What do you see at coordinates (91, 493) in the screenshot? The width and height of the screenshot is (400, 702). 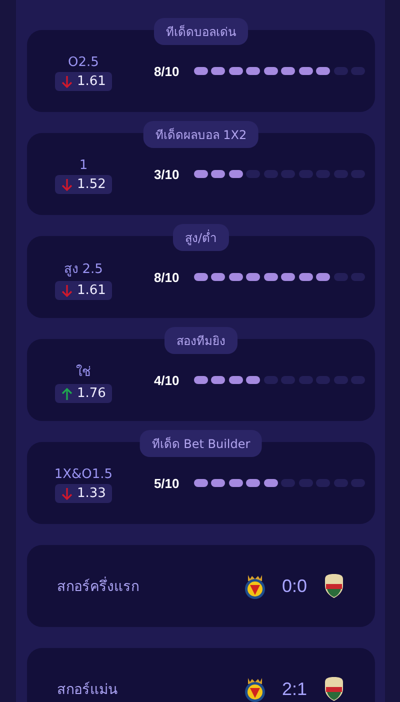 I see `odds-value: 1.33` at bounding box center [91, 493].